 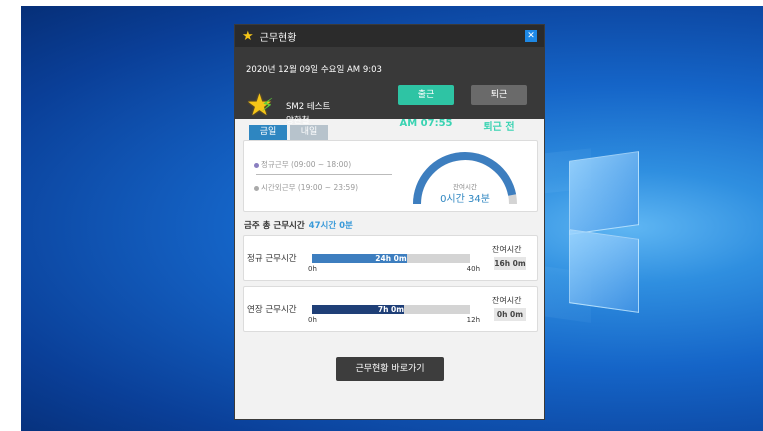 I want to click on tick-max: 40h, so click(x=473, y=269).